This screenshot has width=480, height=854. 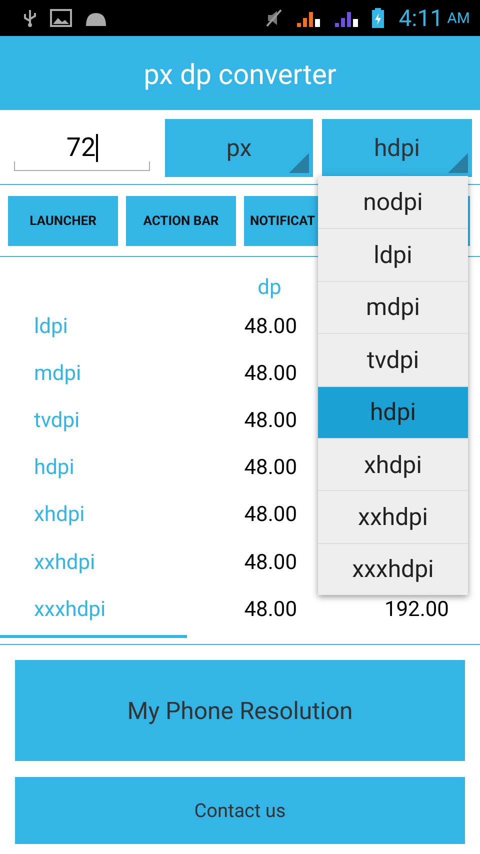 I want to click on unit-spinner: hdpi, so click(x=397, y=148).